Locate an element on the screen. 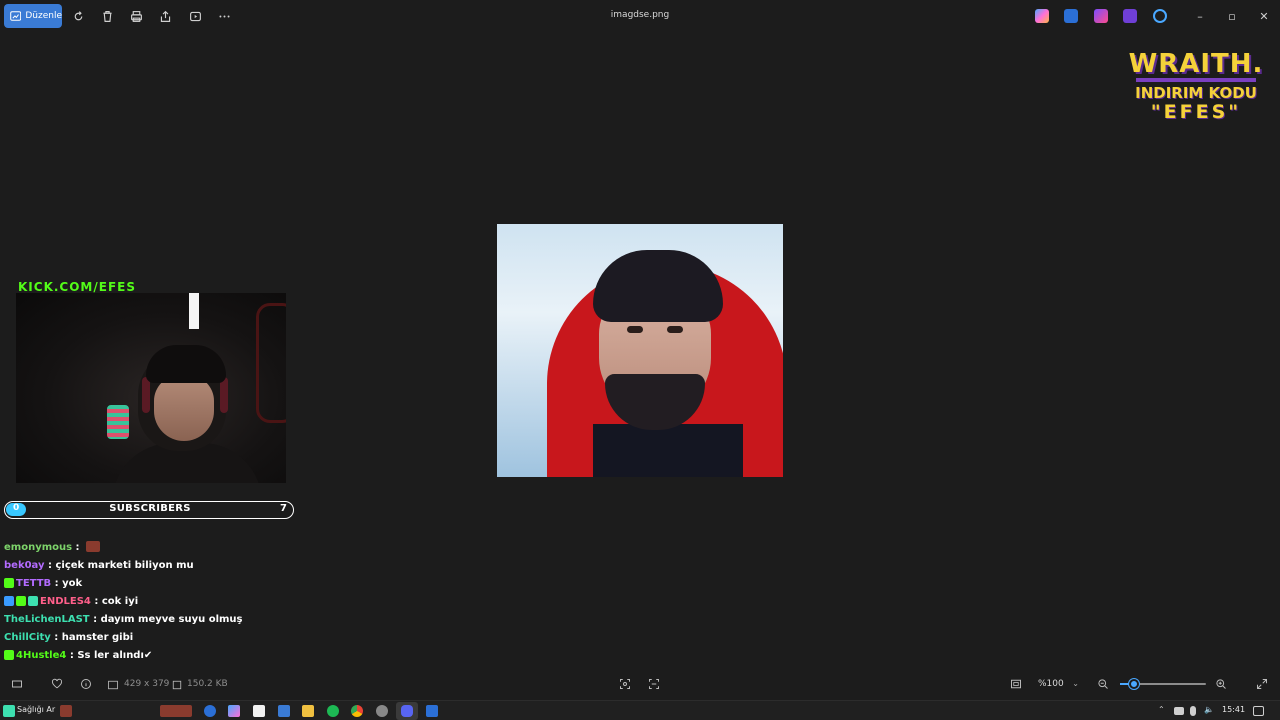 The height and width of the screenshot is (720, 1280). streamer-face is located at coordinates (184, 408).